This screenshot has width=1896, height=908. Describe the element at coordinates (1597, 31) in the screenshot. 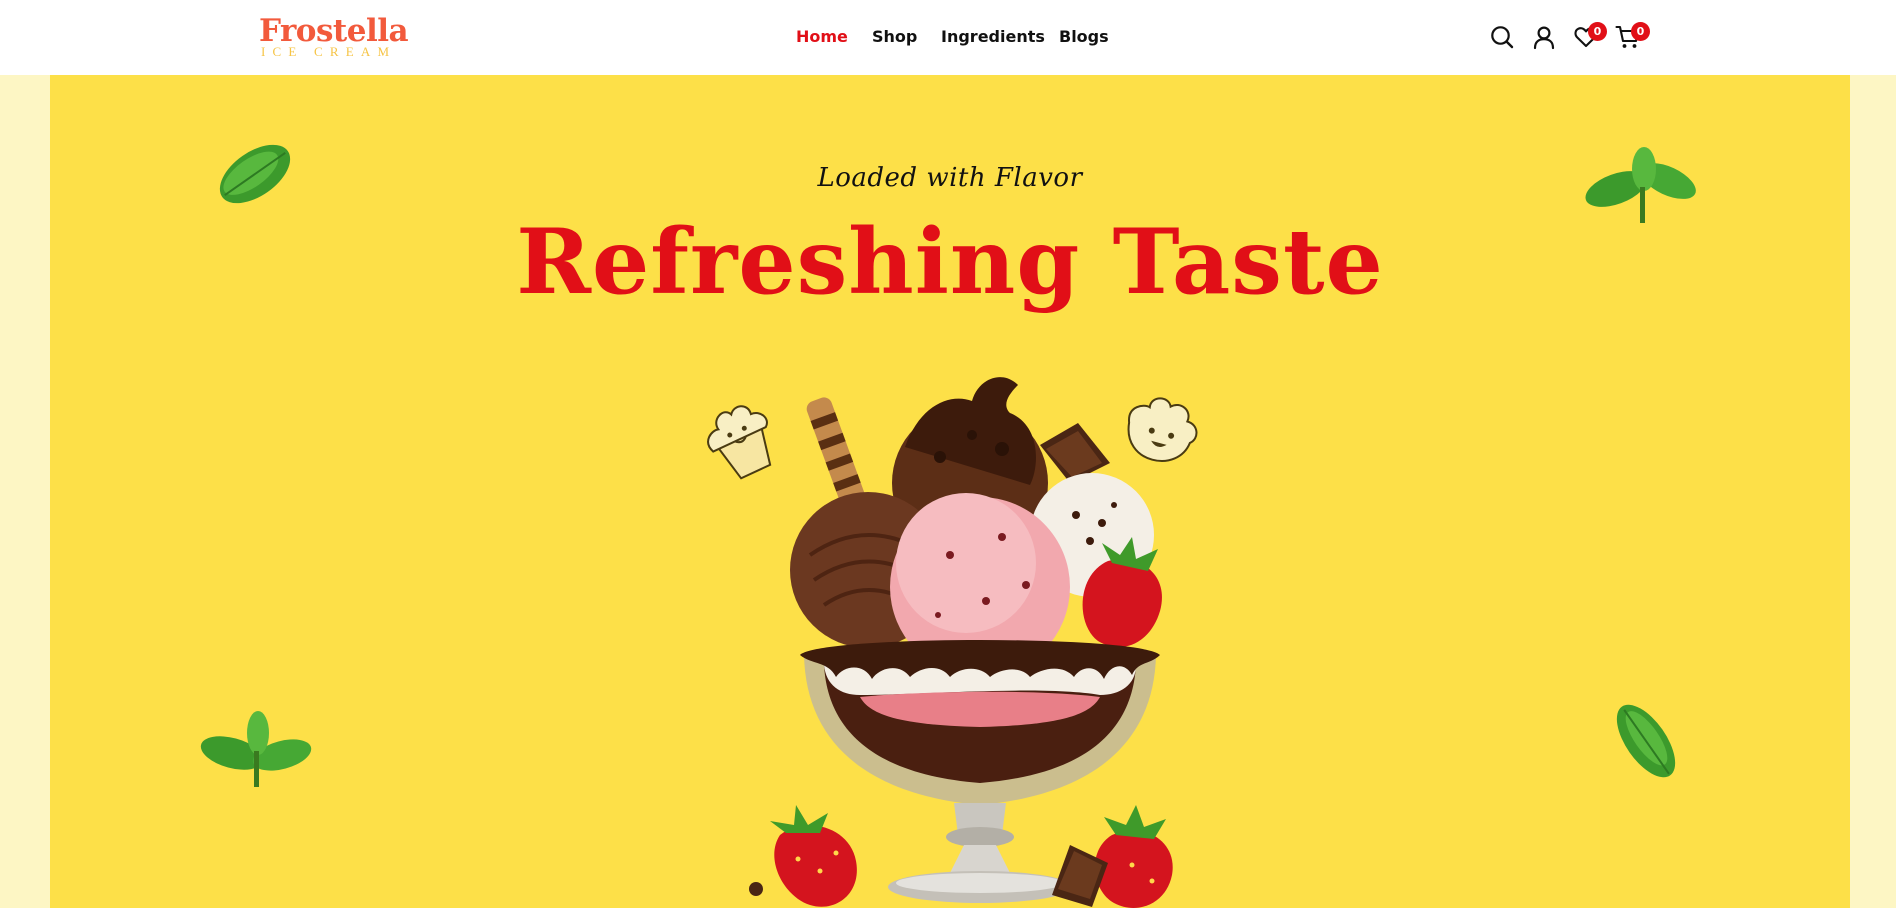

I see `wishlist-count-badge: 0` at that location.